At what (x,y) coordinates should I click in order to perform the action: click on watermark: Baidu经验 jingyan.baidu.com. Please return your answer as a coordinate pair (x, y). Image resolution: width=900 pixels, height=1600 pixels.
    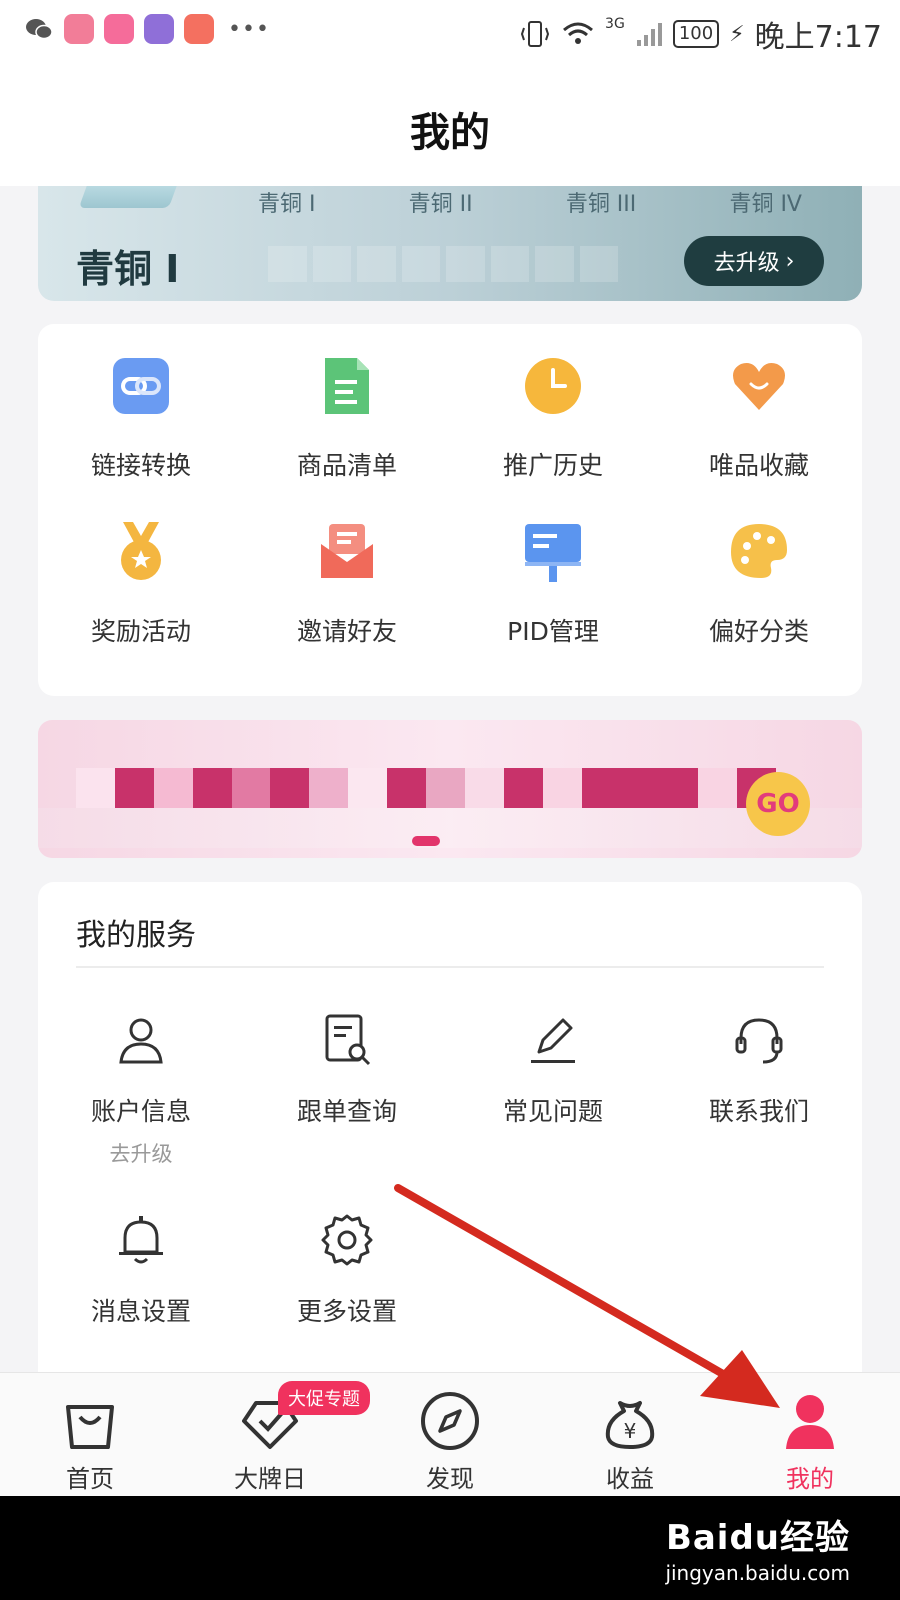
    Looking at the image, I should click on (757, 1547).